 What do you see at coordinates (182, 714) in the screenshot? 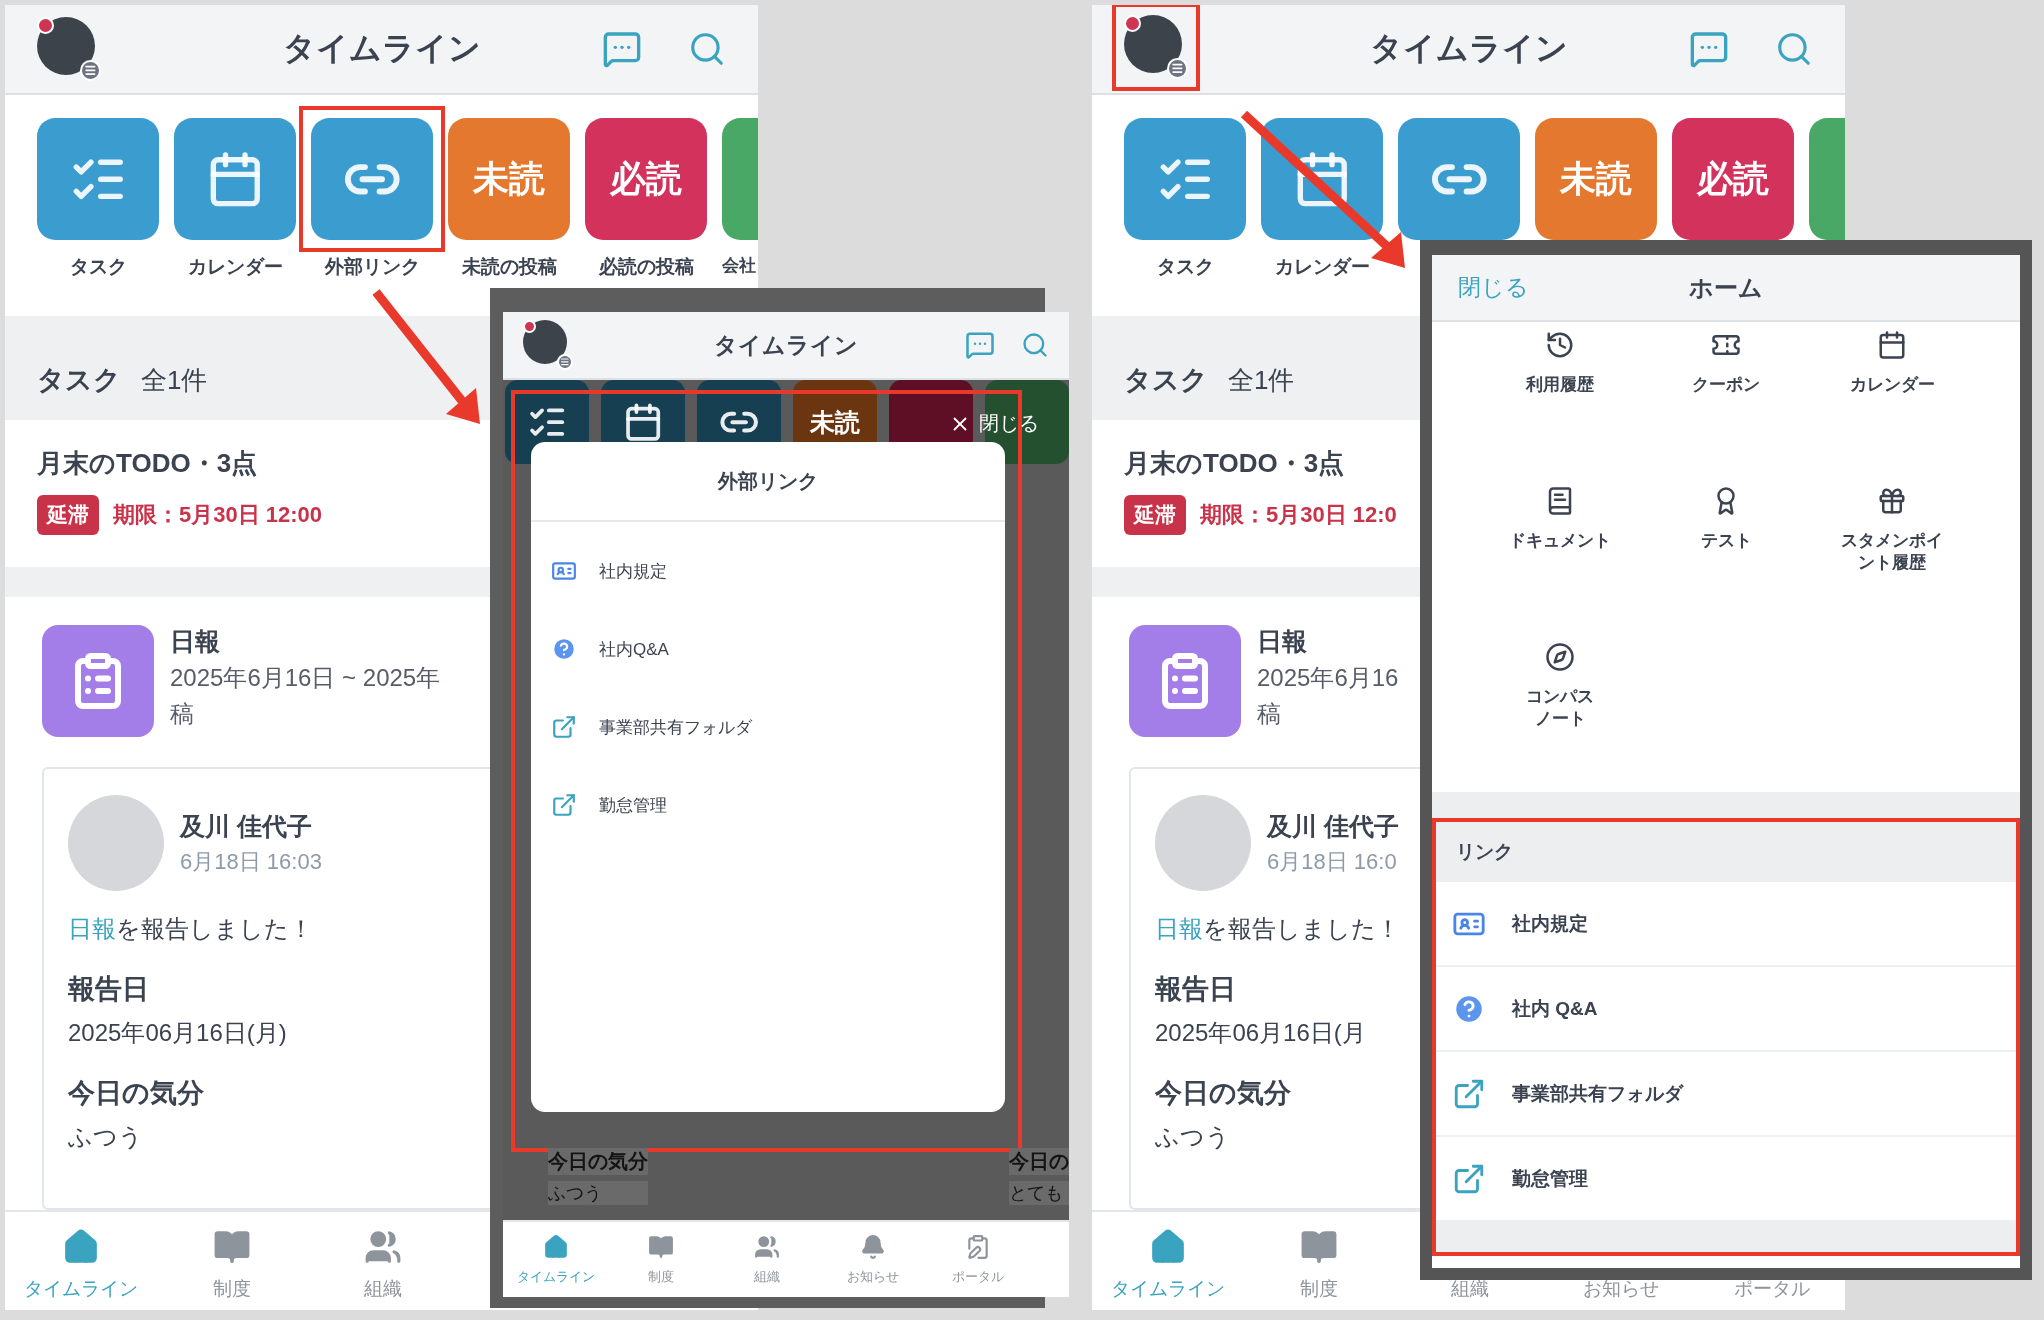
I see `report-period: 稿` at bounding box center [182, 714].